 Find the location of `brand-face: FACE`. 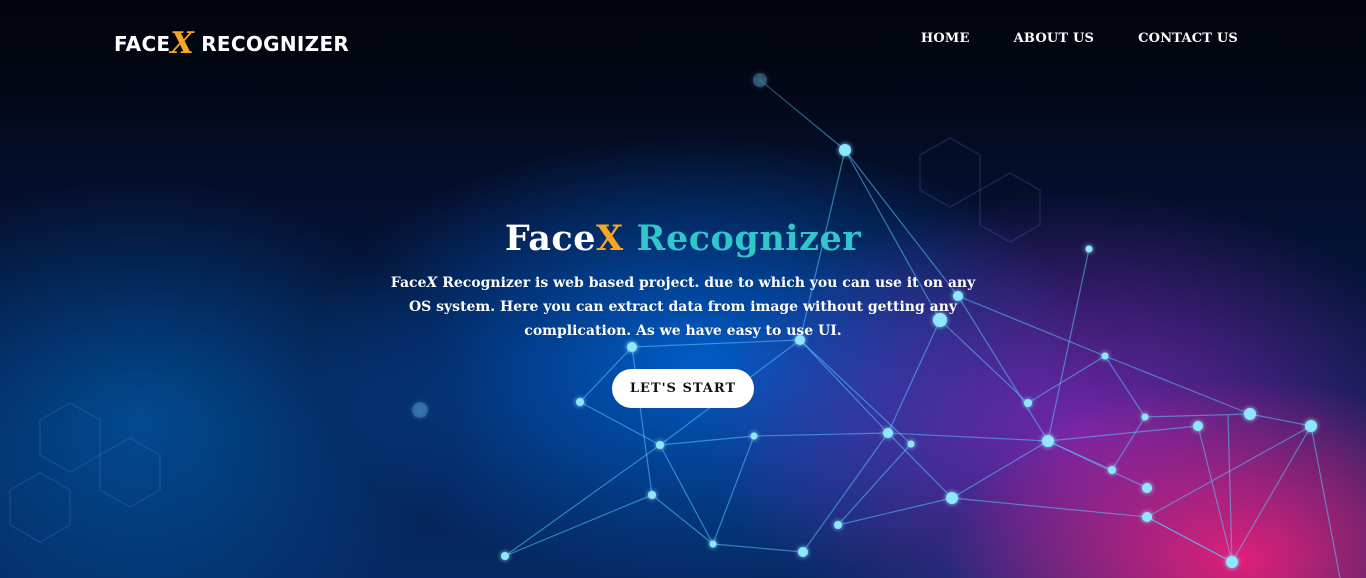

brand-face: FACE is located at coordinates (142, 44).